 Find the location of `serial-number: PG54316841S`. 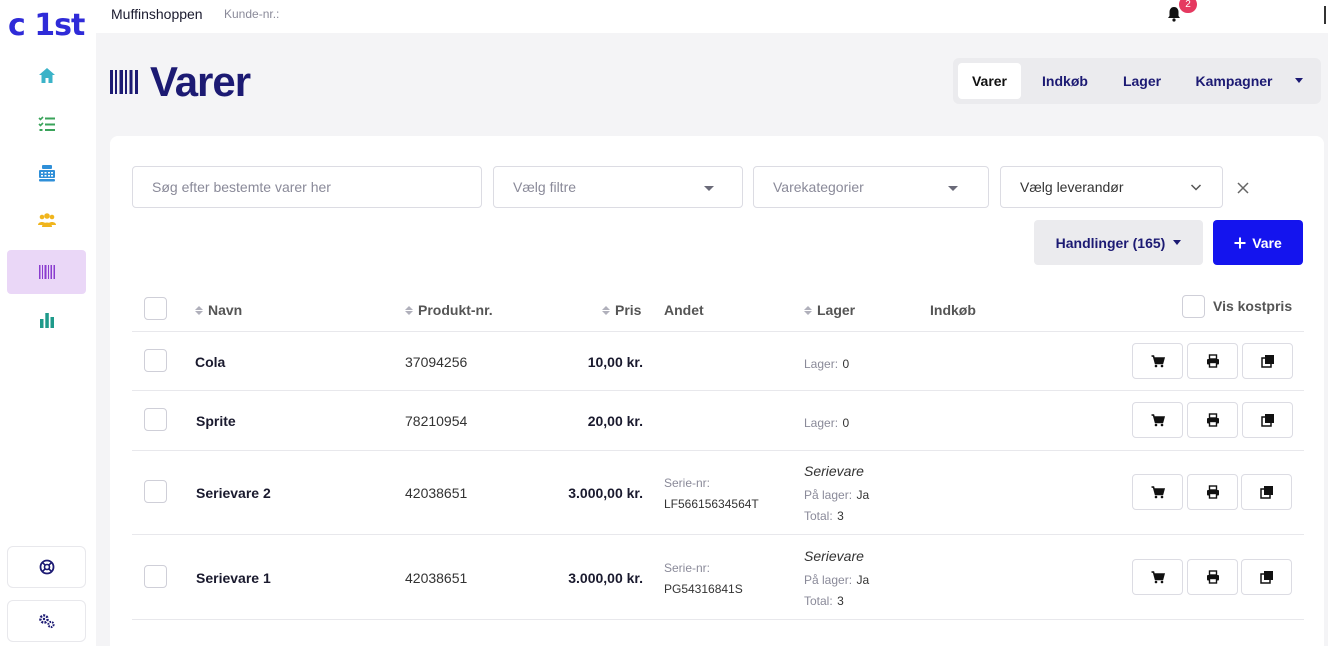

serial-number: PG54316841S is located at coordinates (703, 589).